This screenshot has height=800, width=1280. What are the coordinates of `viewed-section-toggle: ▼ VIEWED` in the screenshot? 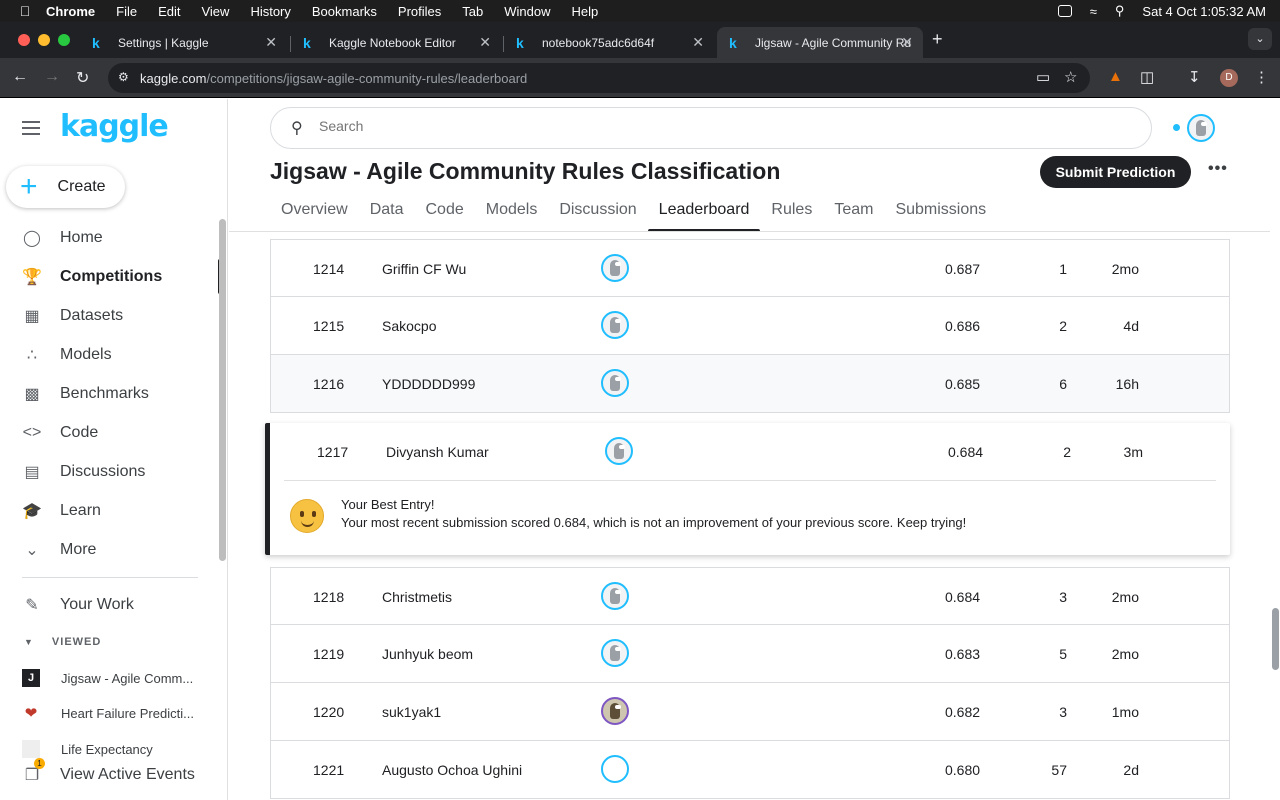 It's located at (62, 642).